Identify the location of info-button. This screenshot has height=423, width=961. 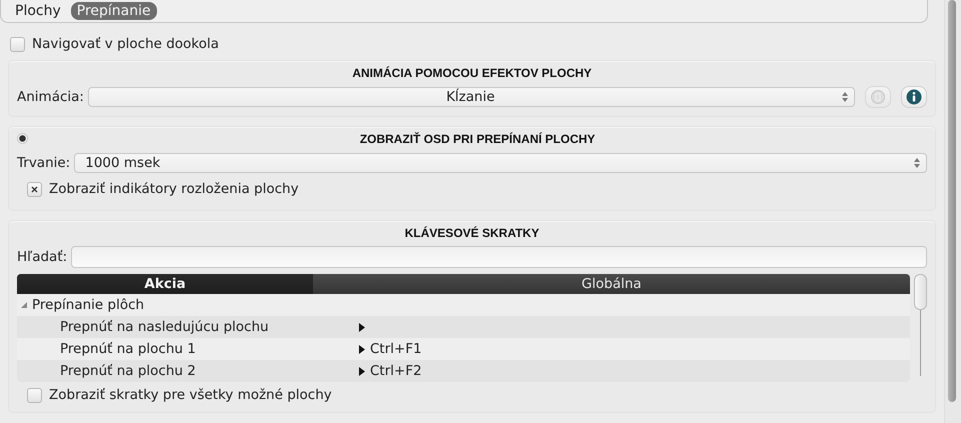
(914, 97).